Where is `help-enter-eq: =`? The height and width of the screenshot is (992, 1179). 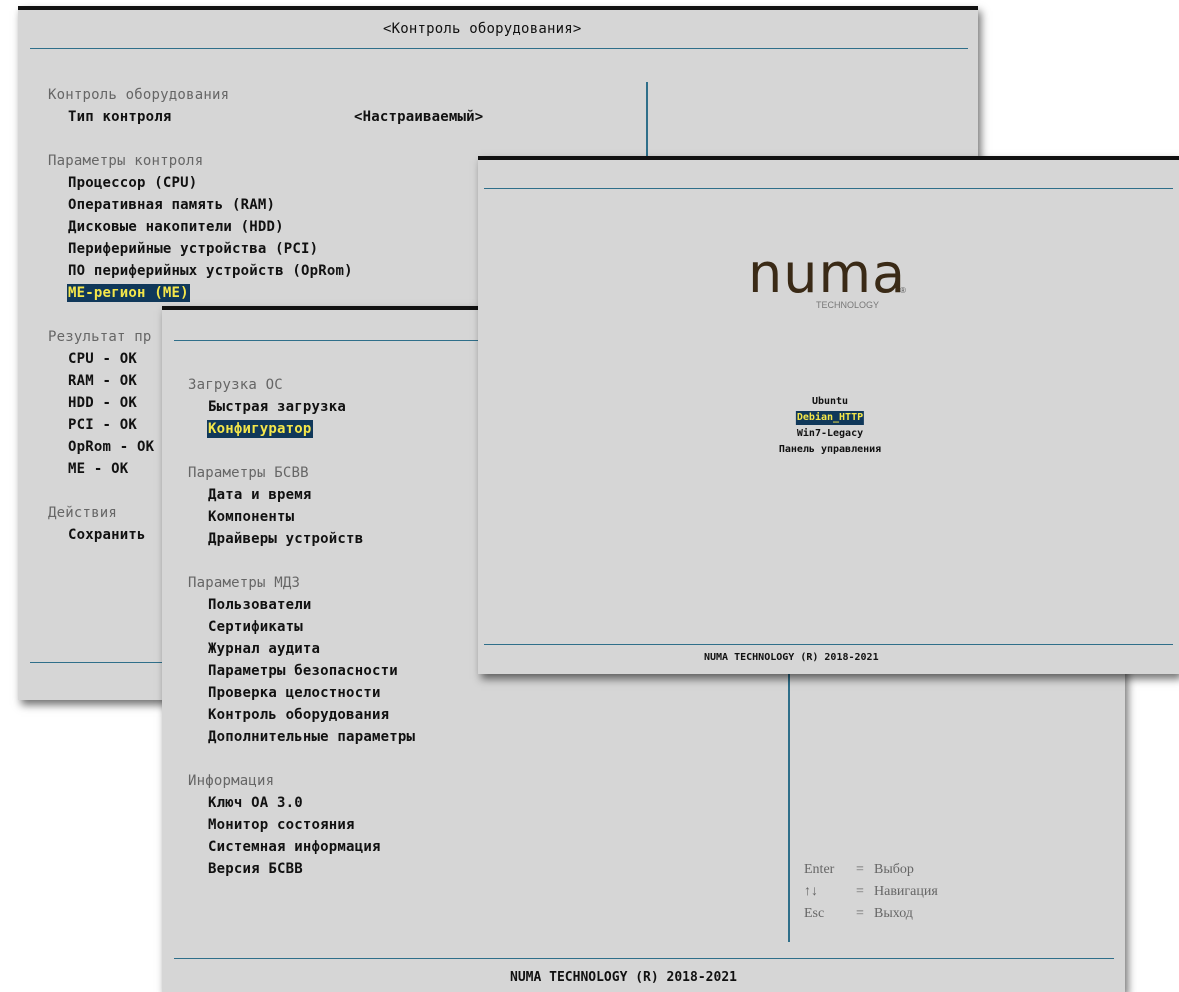
help-enter-eq: = is located at coordinates (860, 869).